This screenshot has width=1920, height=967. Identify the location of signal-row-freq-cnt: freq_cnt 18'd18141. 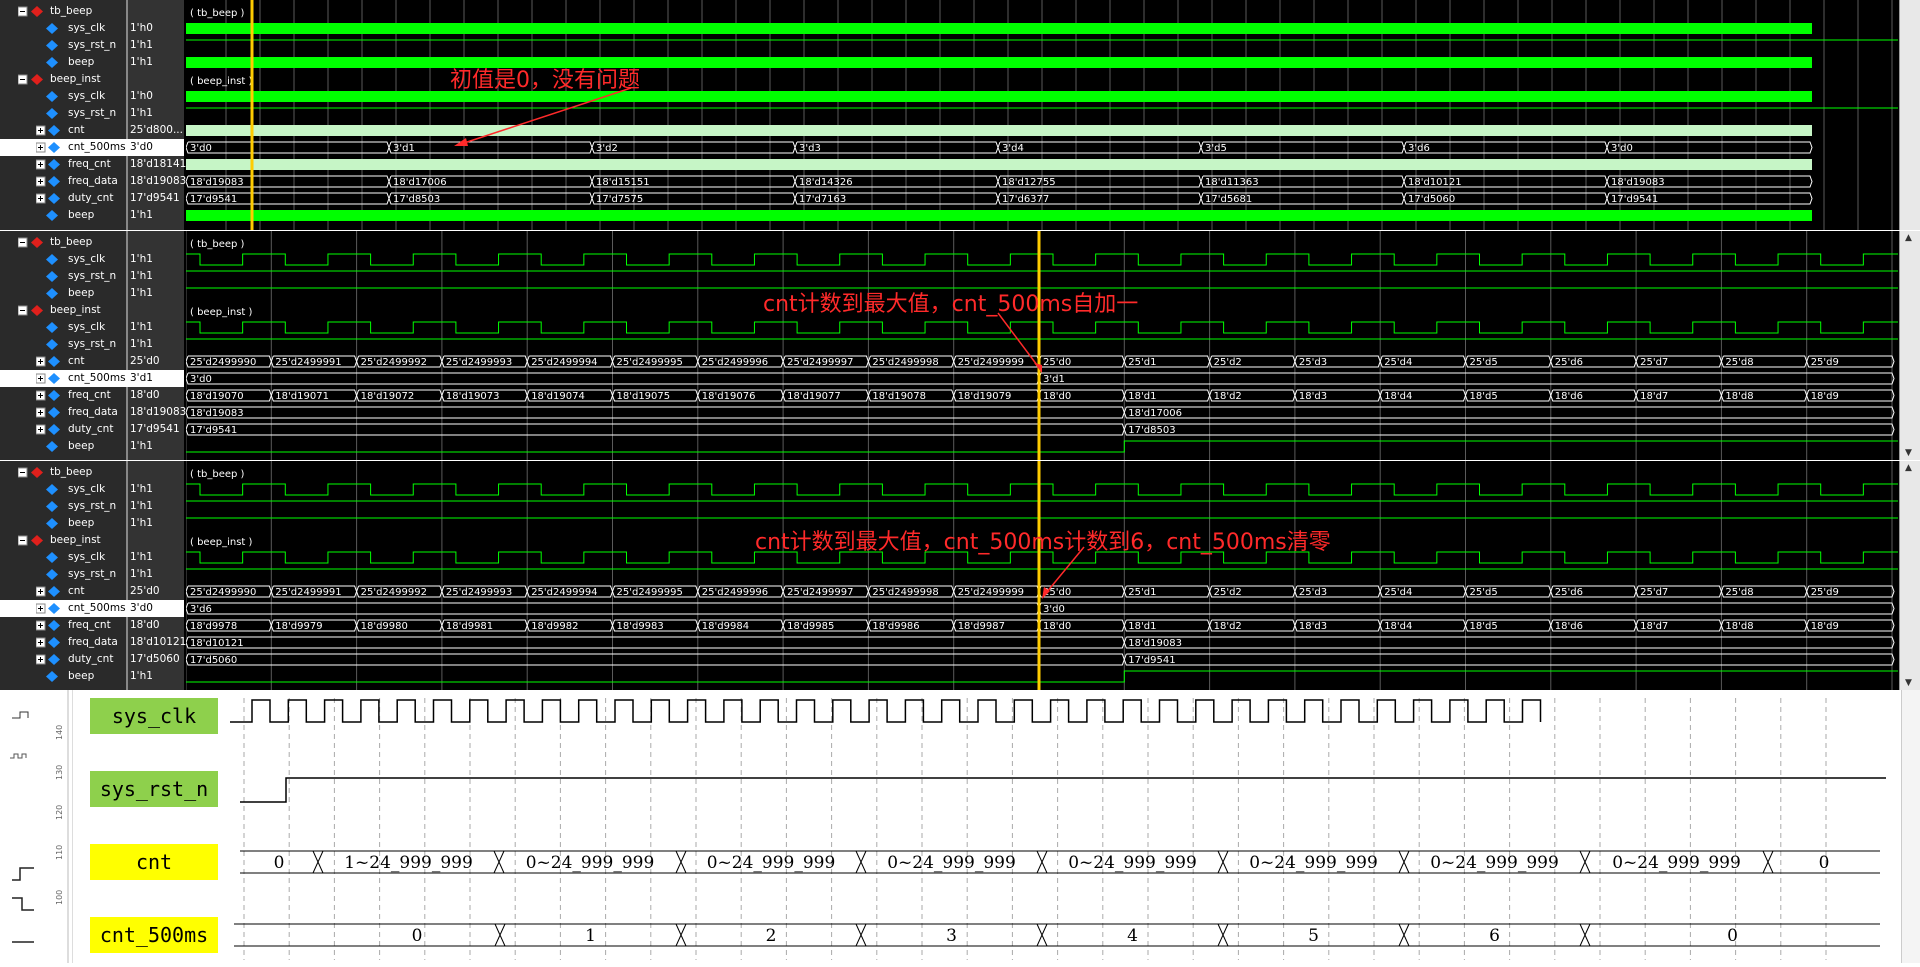
(93, 164).